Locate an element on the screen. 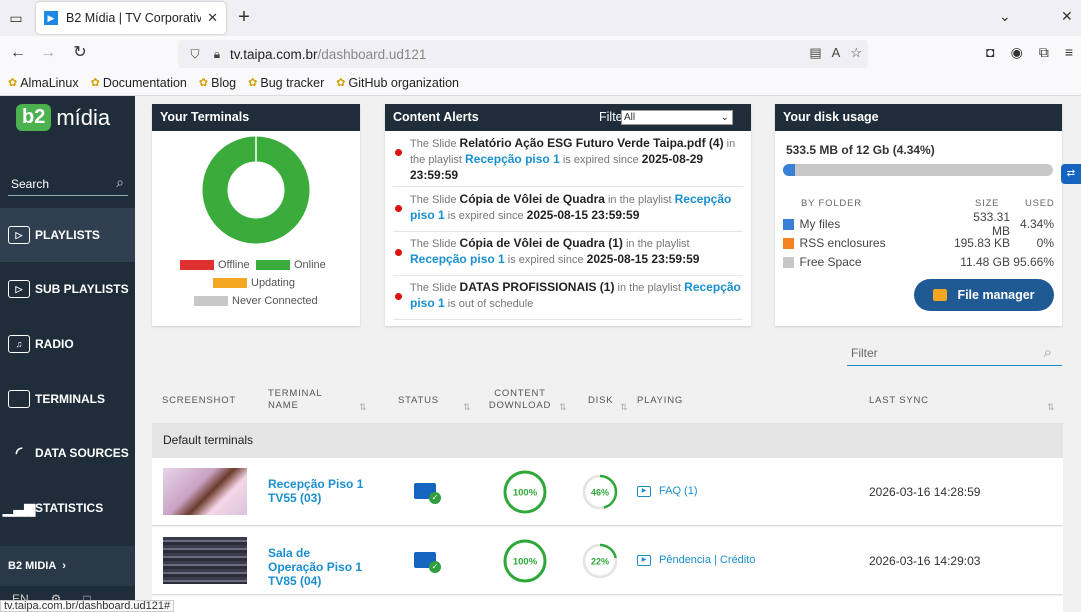  sidebar-company-menu: B2 MIDIA › is located at coordinates (67, 566).